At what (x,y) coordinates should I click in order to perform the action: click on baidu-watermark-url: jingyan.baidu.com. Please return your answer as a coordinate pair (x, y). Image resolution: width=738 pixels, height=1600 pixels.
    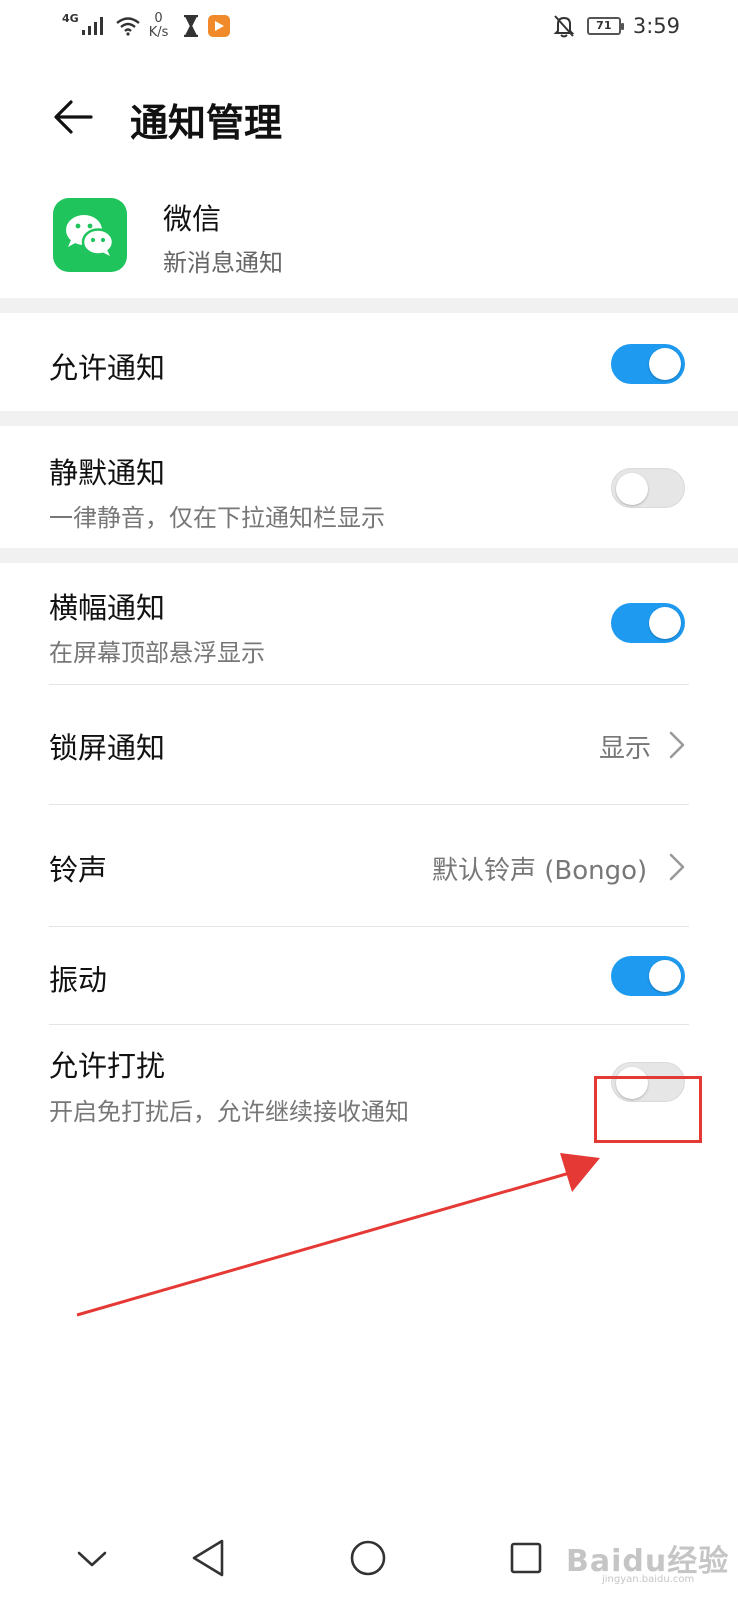
    Looking at the image, I should click on (648, 1579).